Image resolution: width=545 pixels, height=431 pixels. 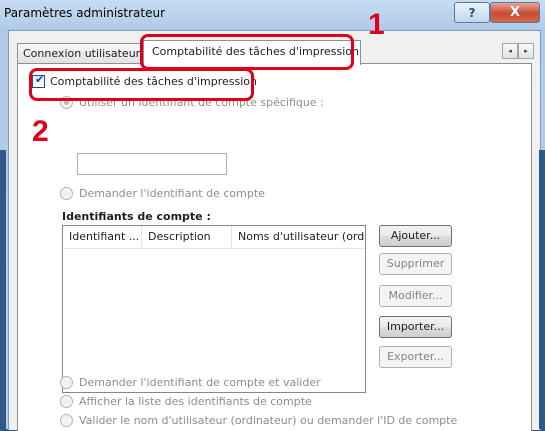 What do you see at coordinates (66, 102) in the screenshot?
I see `specific-id-radio` at bounding box center [66, 102].